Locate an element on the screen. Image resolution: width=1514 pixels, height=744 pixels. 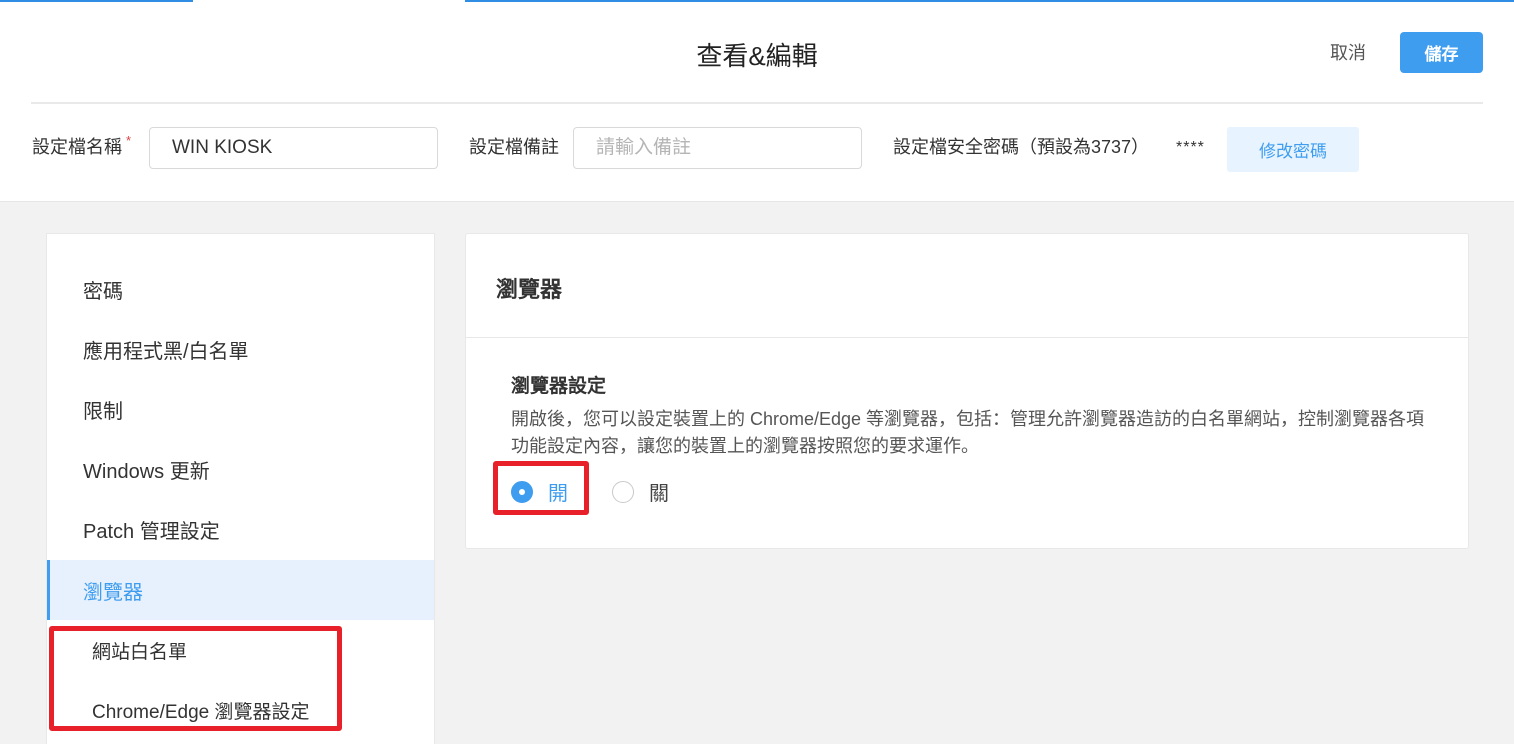
section-title: 瀏覽器設定 is located at coordinates (559, 386).